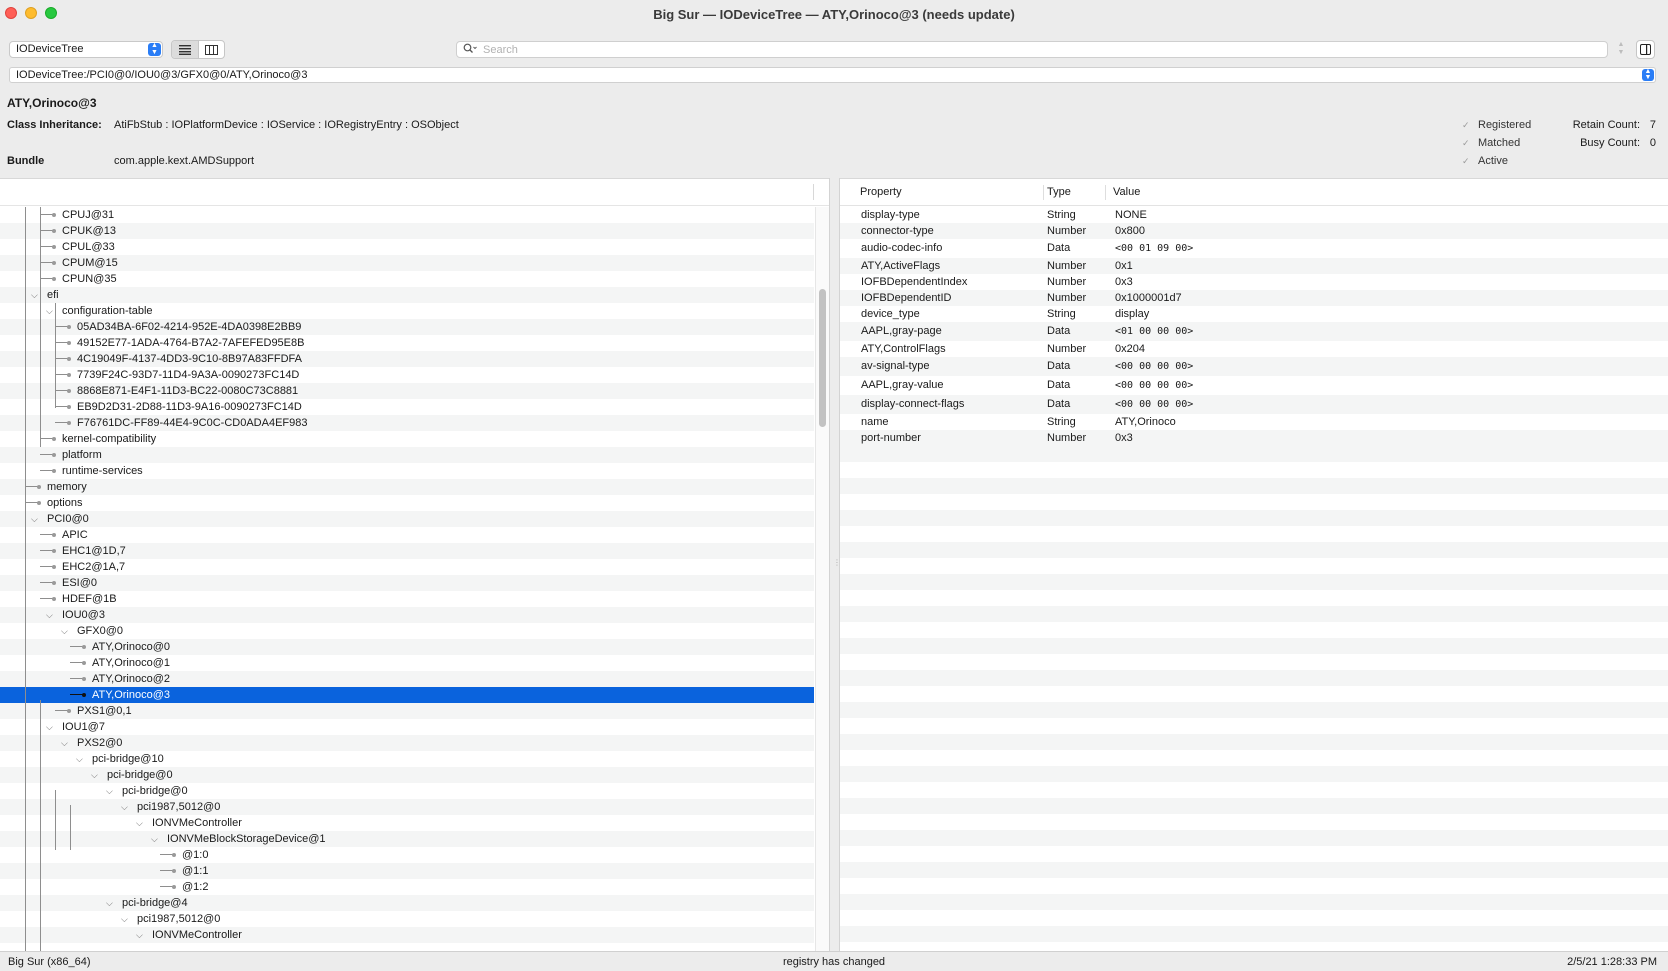 The width and height of the screenshot is (1668, 971). I want to click on tree-row: runtime-services, so click(407, 471).